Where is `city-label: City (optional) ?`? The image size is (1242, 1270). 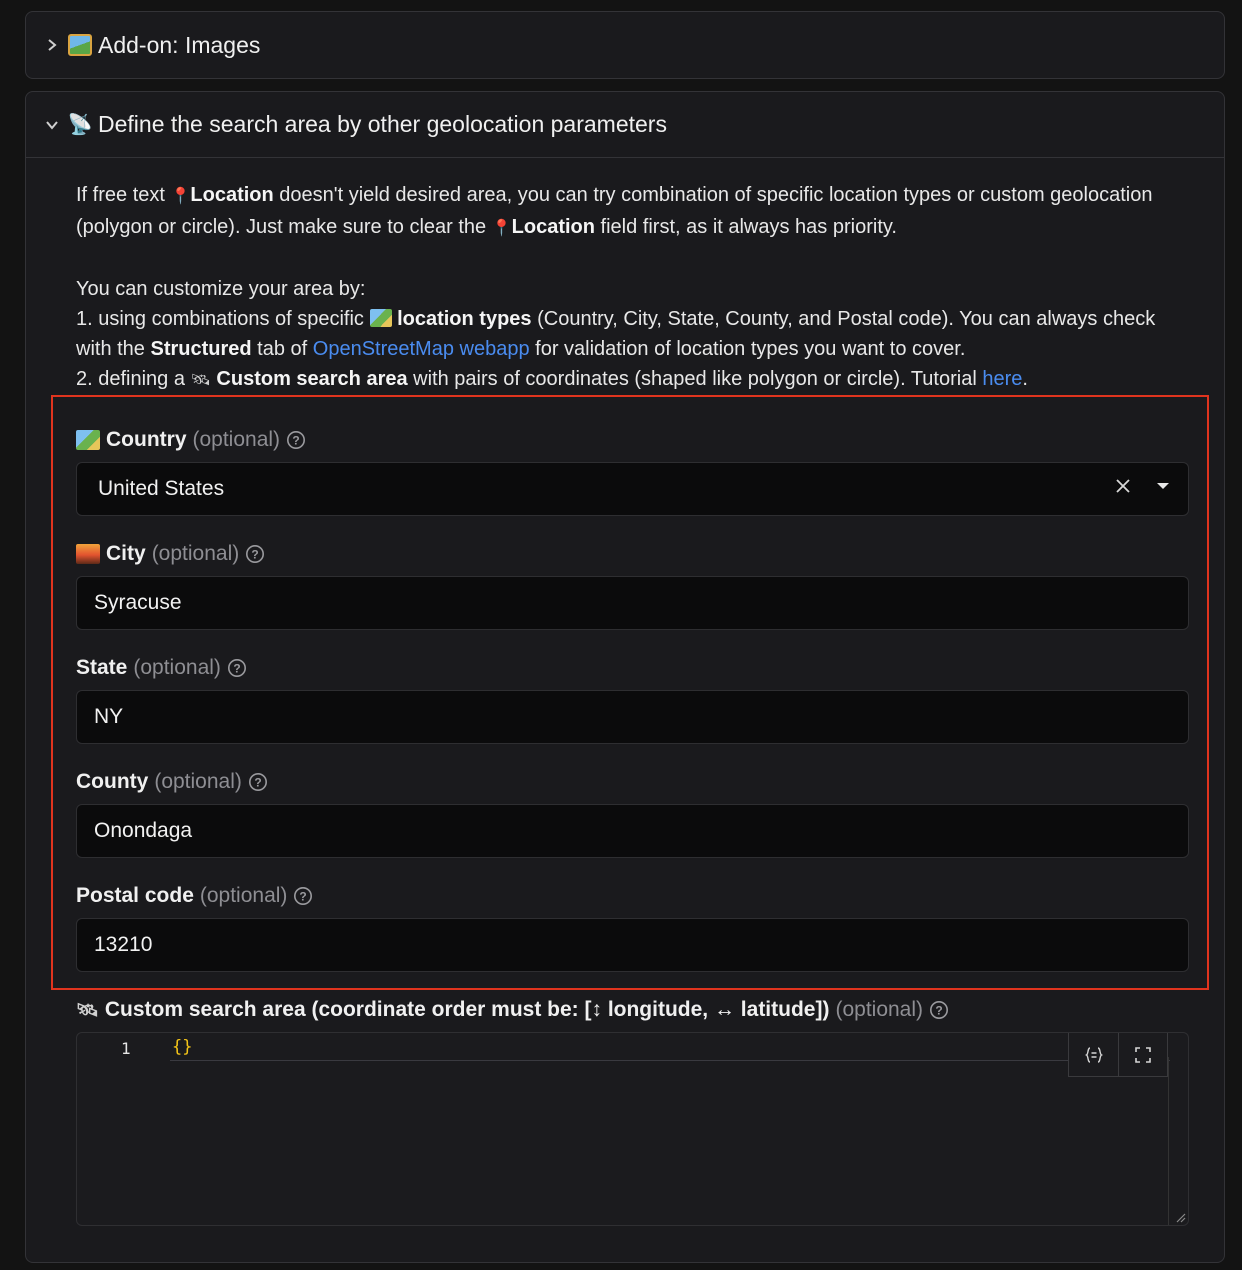 city-label: City (optional) ? is located at coordinates (170, 554).